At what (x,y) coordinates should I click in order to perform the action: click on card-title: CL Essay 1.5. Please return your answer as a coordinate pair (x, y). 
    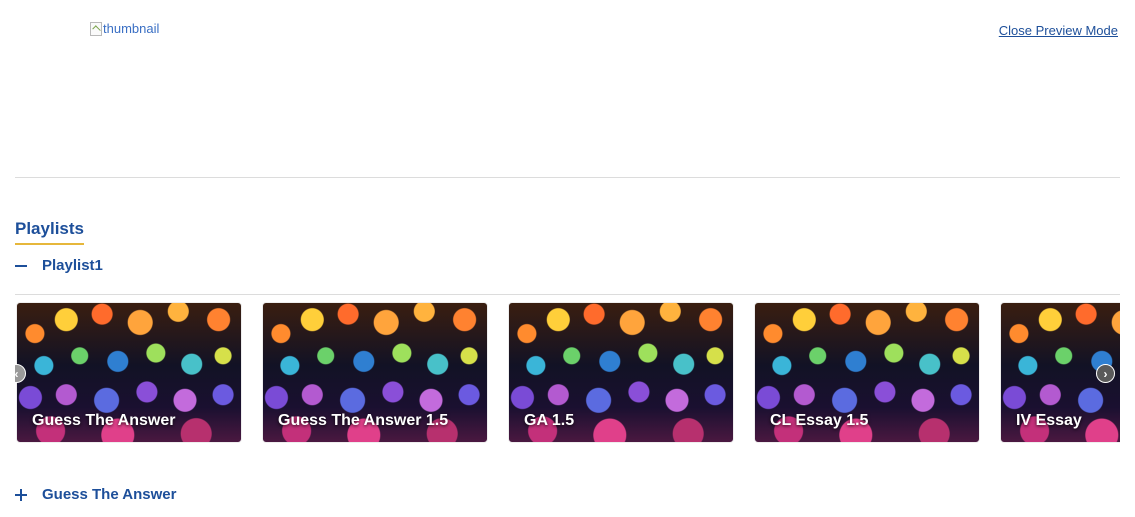
    Looking at the image, I should click on (819, 420).